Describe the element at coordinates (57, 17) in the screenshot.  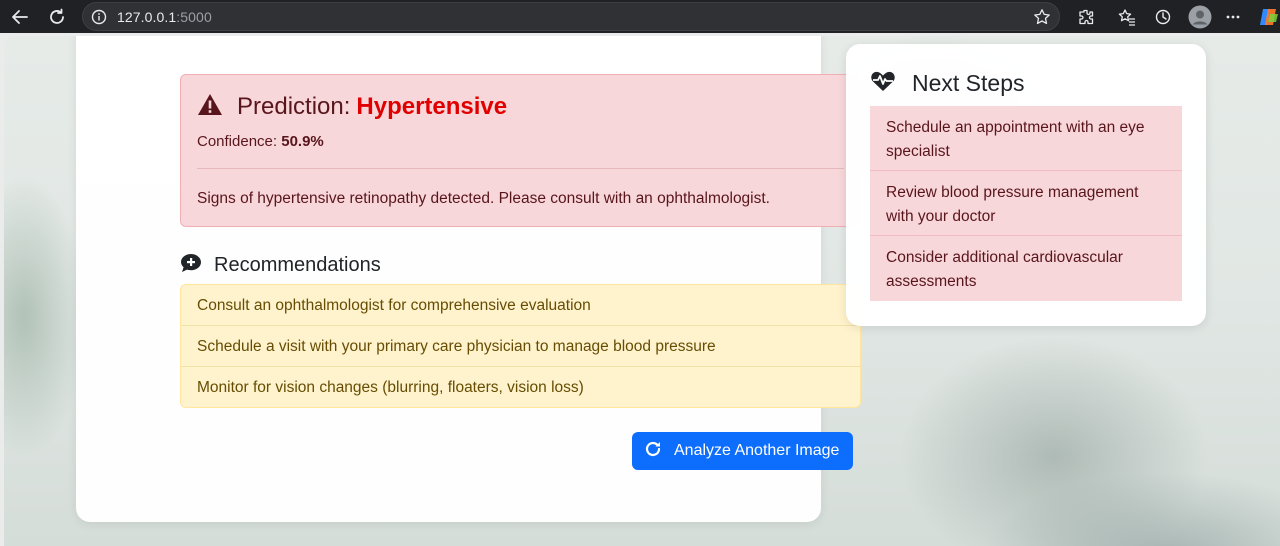
I see `reload-icon` at that location.